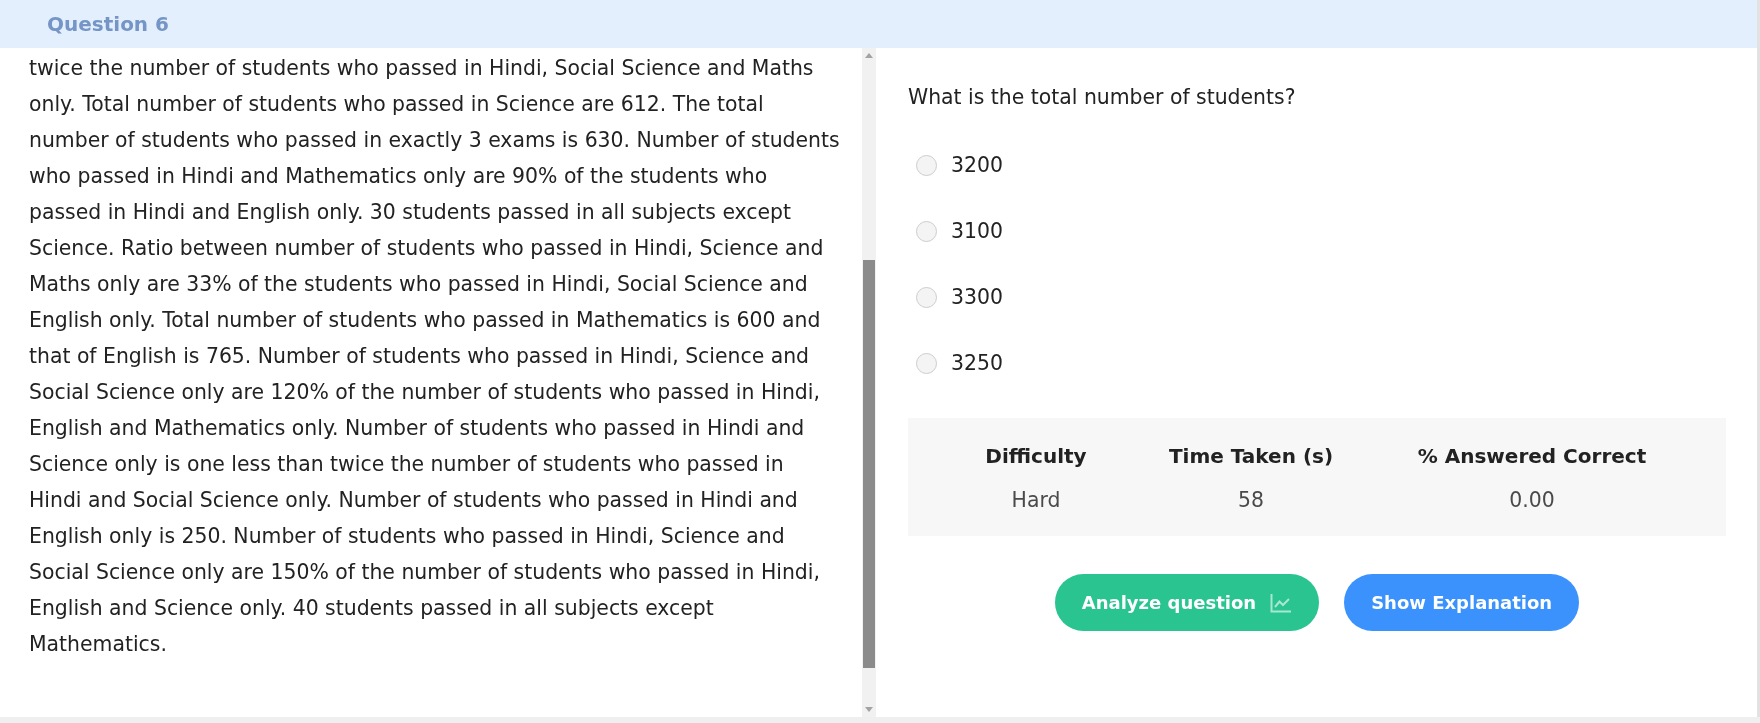  Describe the element at coordinates (1102, 97) in the screenshot. I see `question-text: What is the total number of students?` at that location.